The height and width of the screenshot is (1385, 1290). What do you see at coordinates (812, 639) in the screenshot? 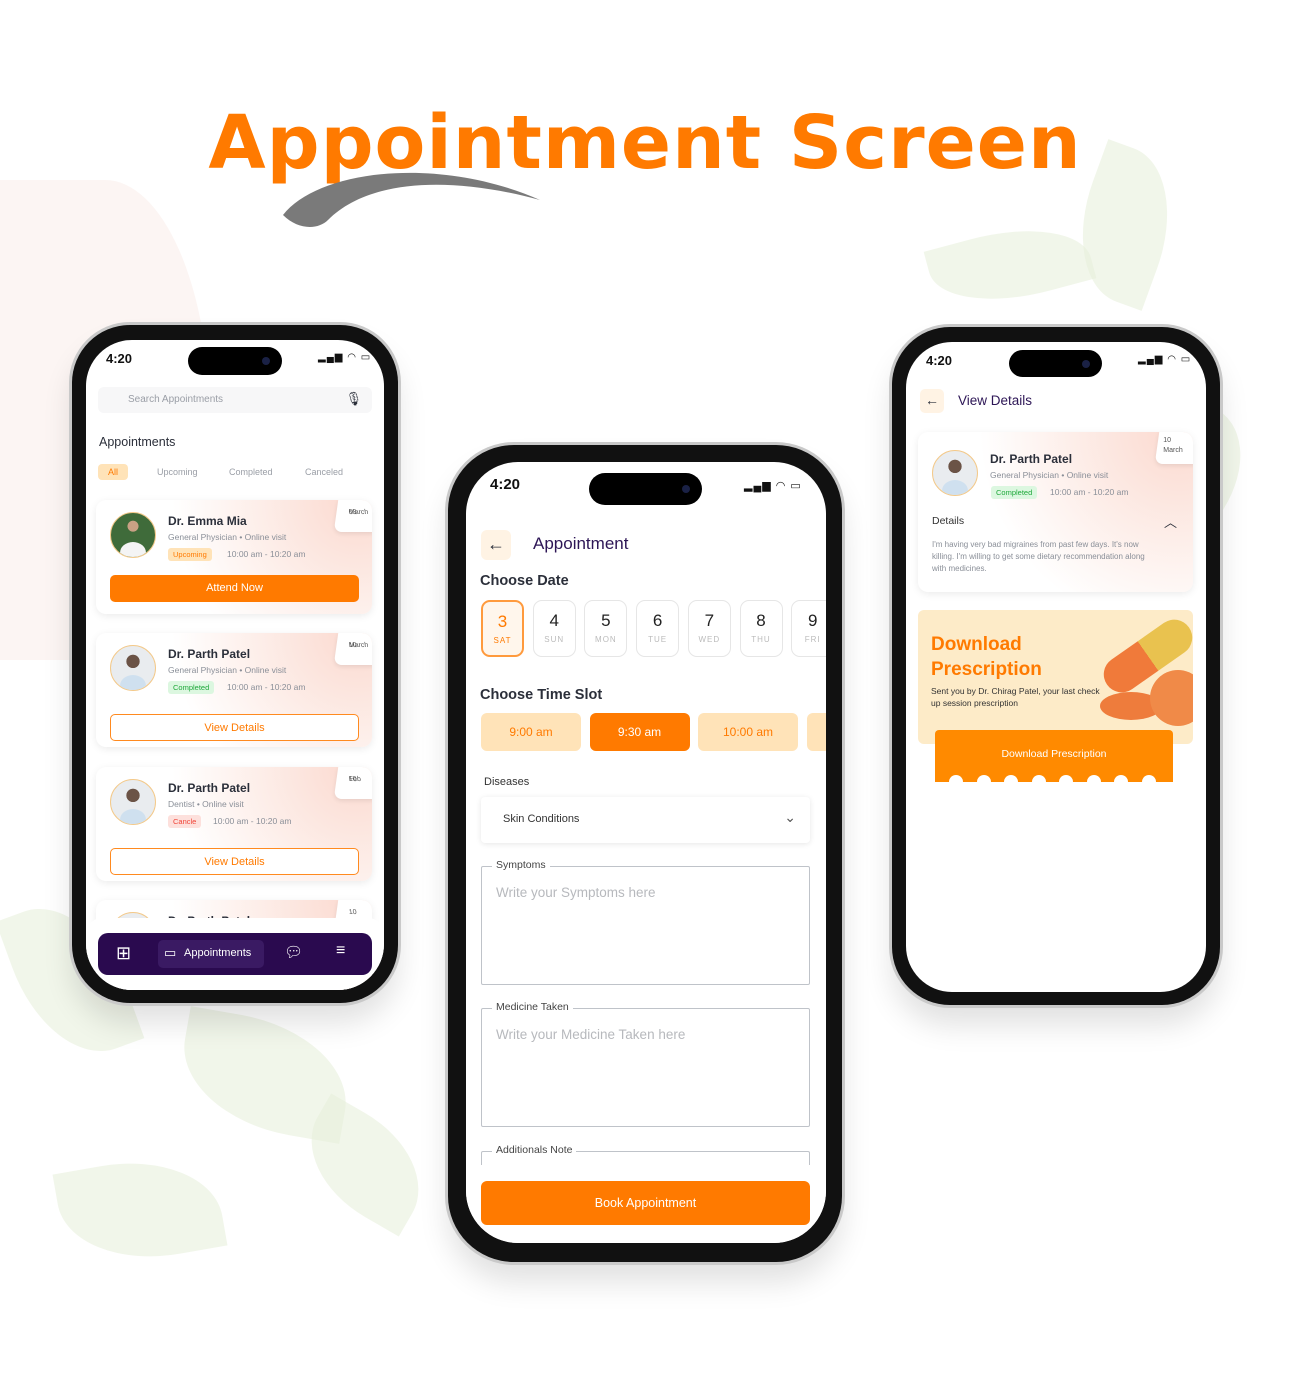
I see `date-weekday: FRI` at bounding box center [812, 639].